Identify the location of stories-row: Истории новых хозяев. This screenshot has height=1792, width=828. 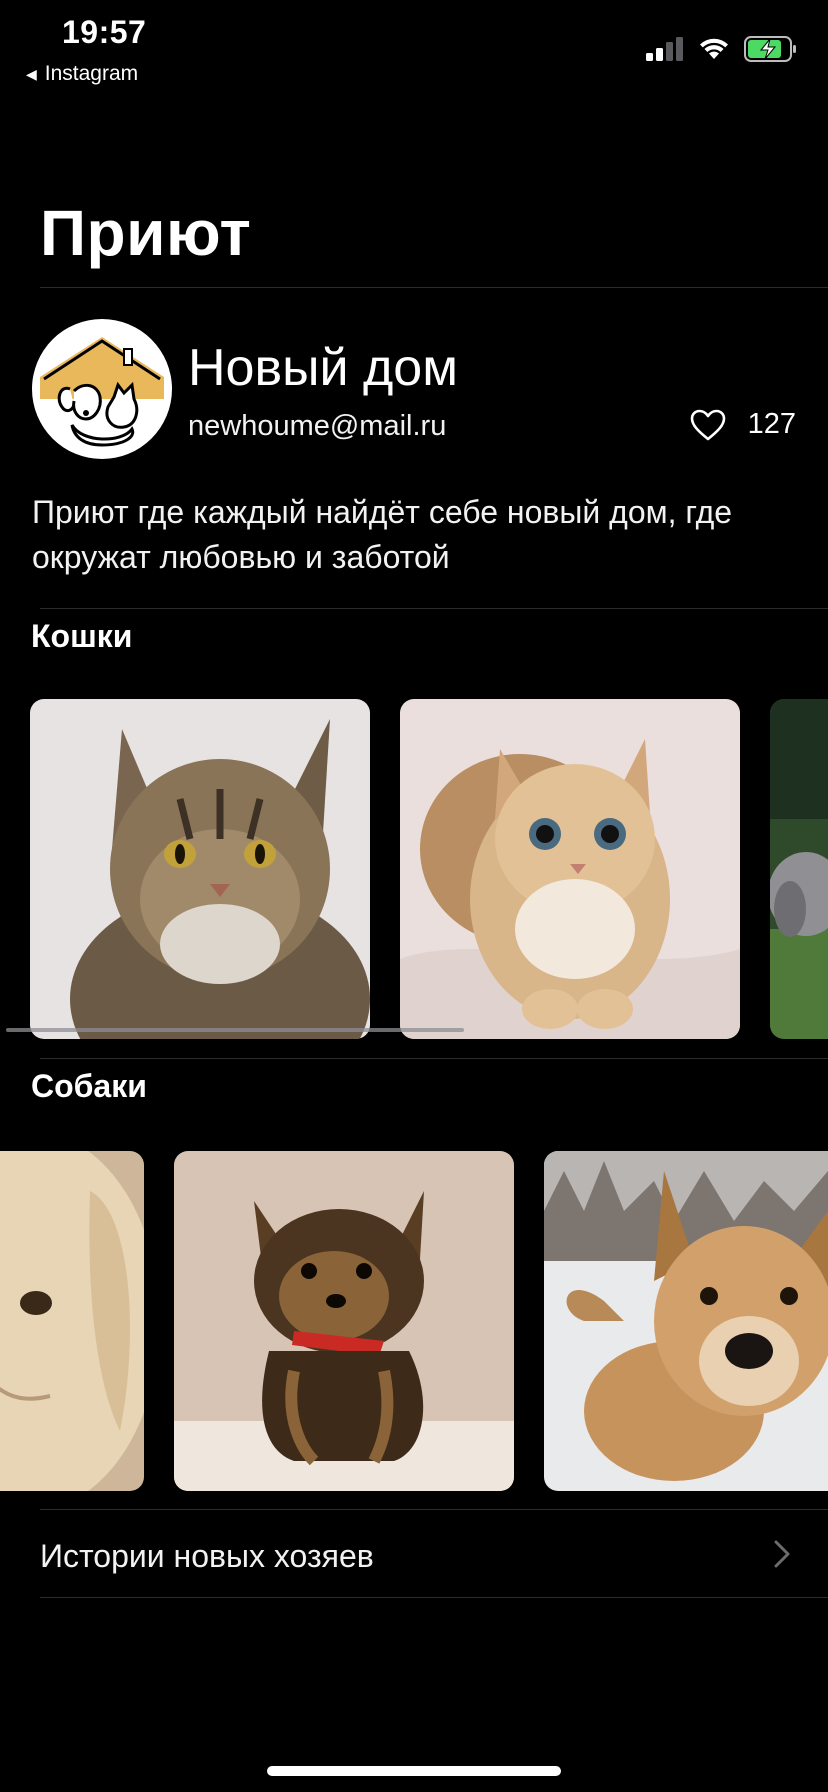
(434, 1554).